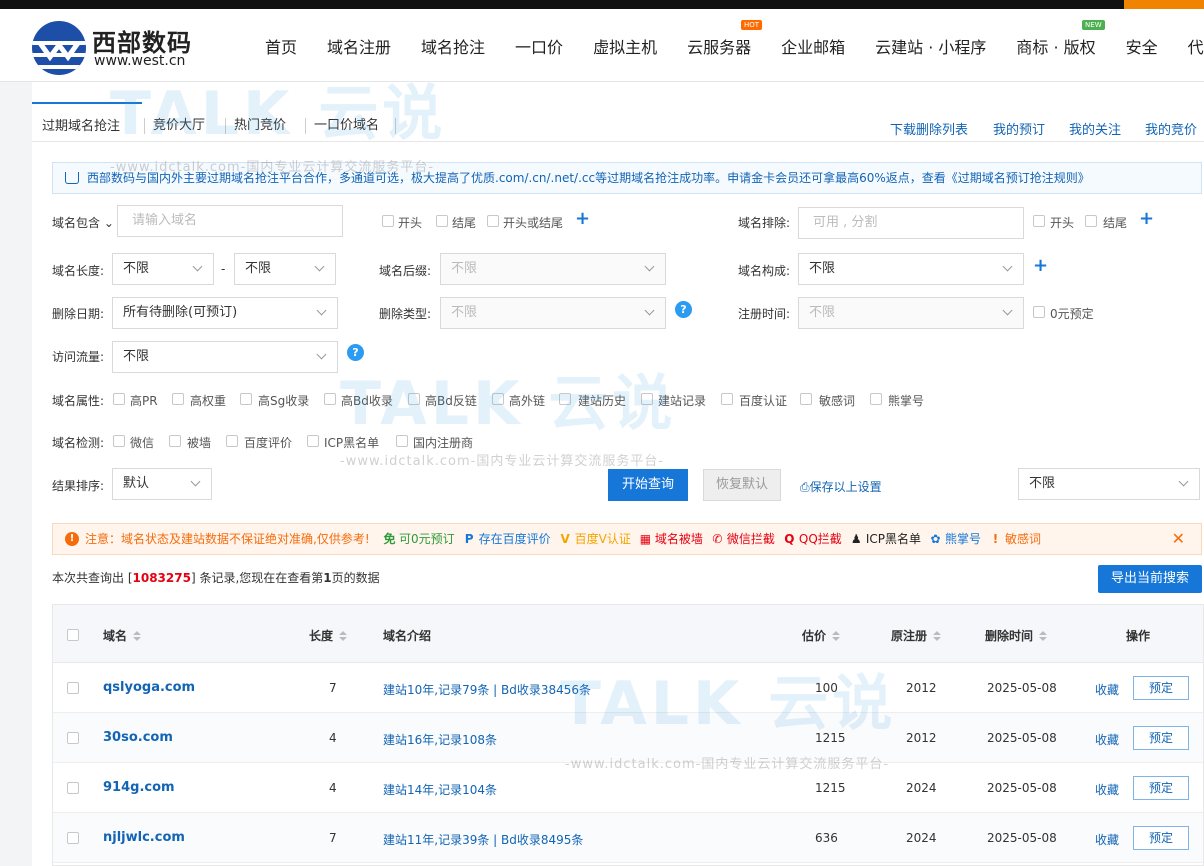 The height and width of the screenshot is (866, 1204). I want to click on legend-5-icon: Q, so click(789, 539).